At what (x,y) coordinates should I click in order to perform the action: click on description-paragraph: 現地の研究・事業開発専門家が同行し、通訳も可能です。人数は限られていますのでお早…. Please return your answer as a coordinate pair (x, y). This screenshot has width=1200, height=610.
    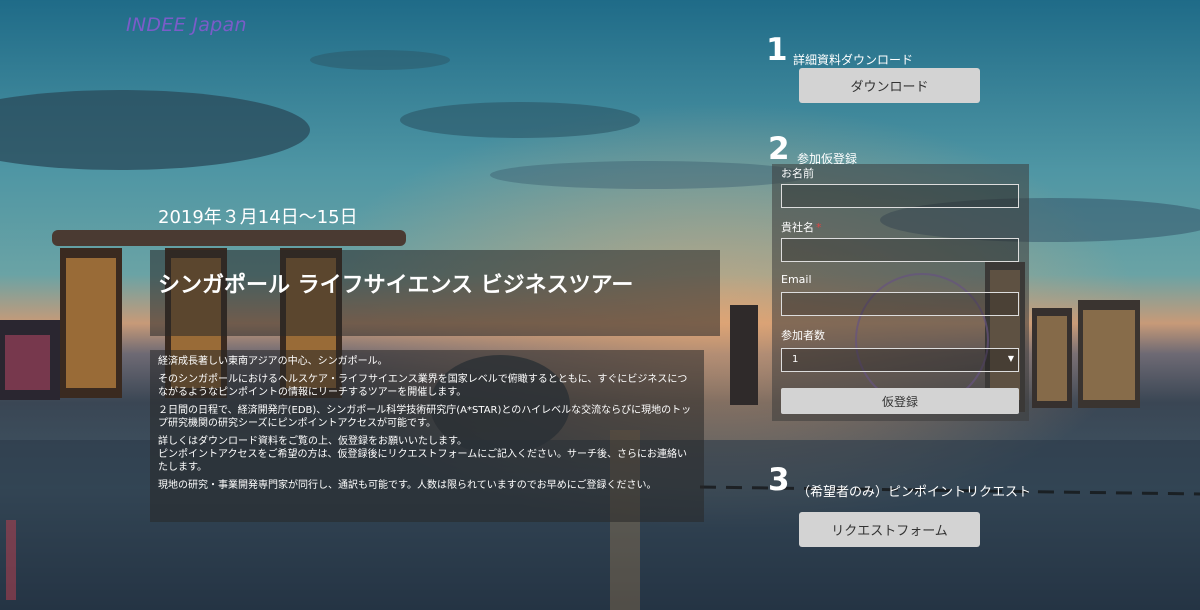
    Looking at the image, I should click on (407, 485).